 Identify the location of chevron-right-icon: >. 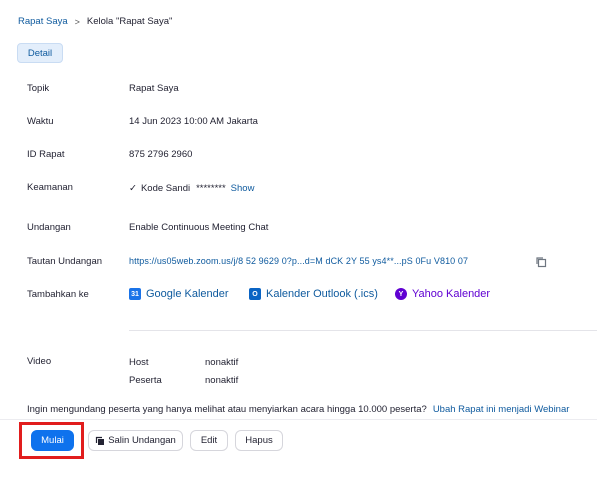
(77, 21).